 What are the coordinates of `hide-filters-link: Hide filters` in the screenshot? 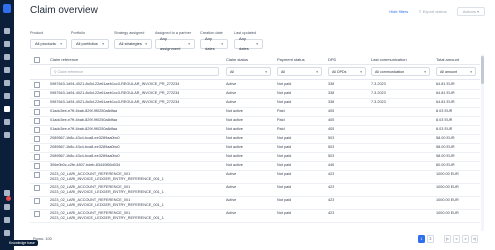 It's located at (398, 11).